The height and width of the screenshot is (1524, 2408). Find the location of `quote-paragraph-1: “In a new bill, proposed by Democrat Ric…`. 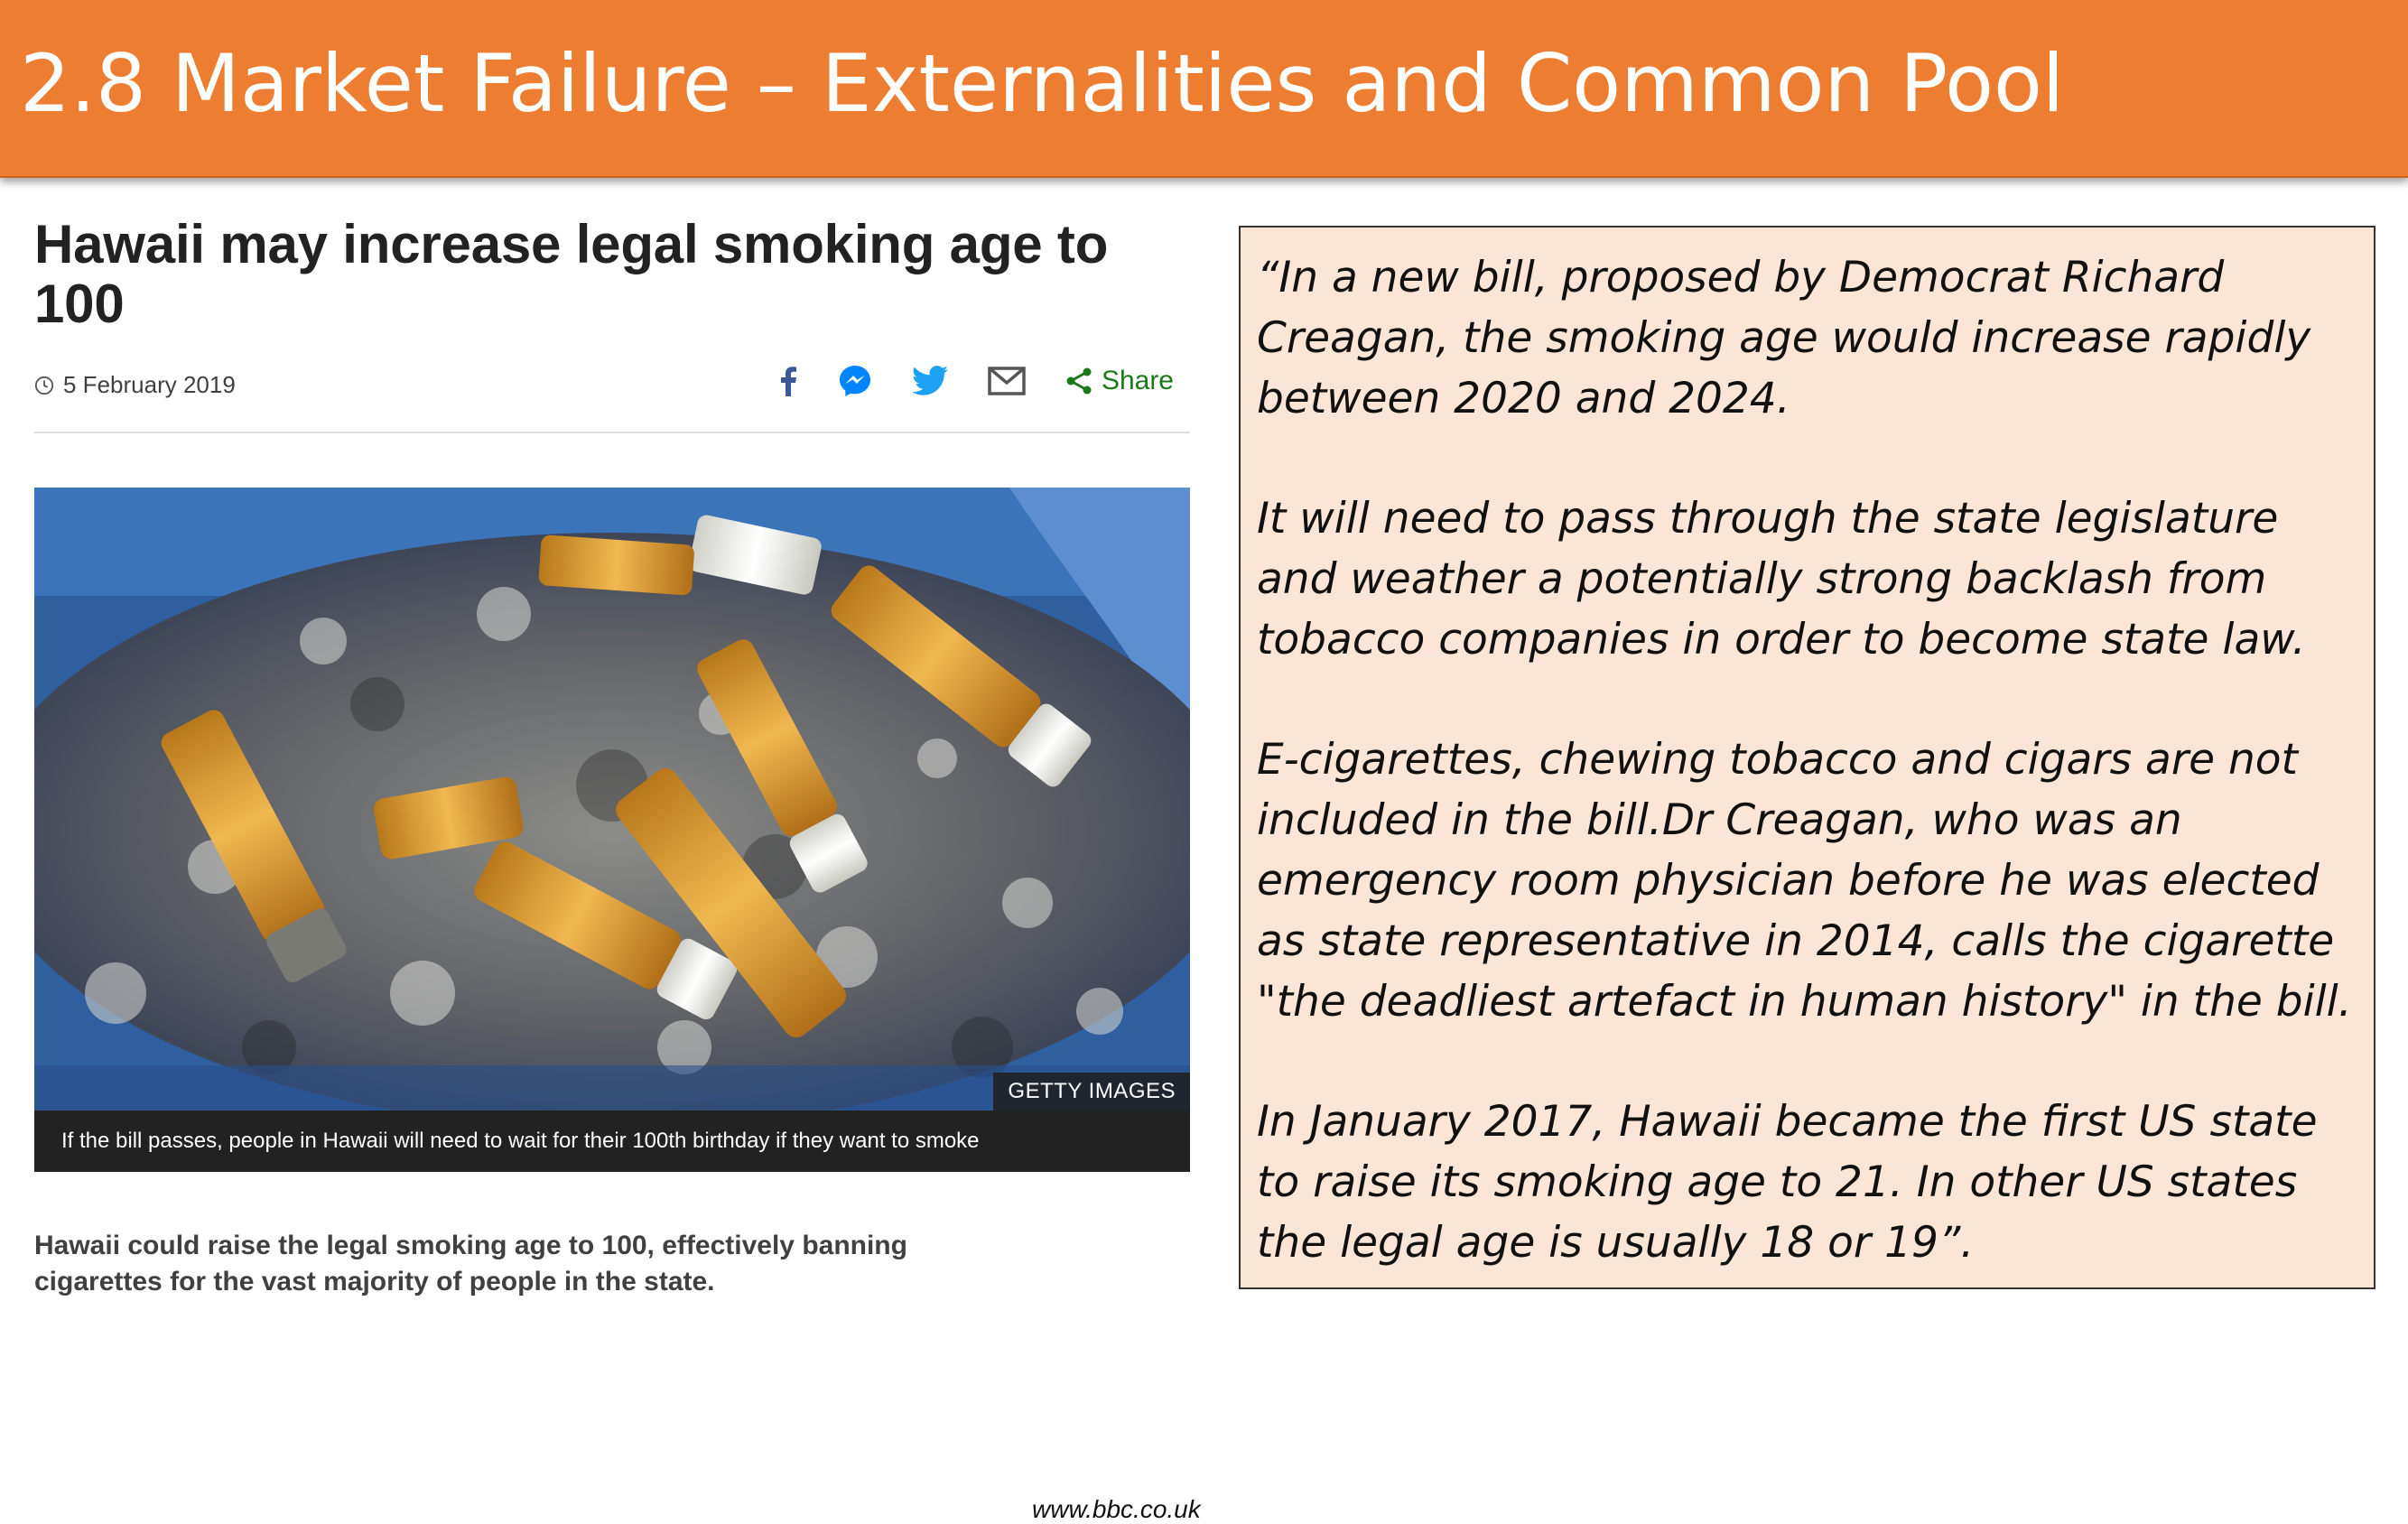

quote-paragraph-1: “In a new bill, proposed by Democrat Ric… is located at coordinates (1784, 338).